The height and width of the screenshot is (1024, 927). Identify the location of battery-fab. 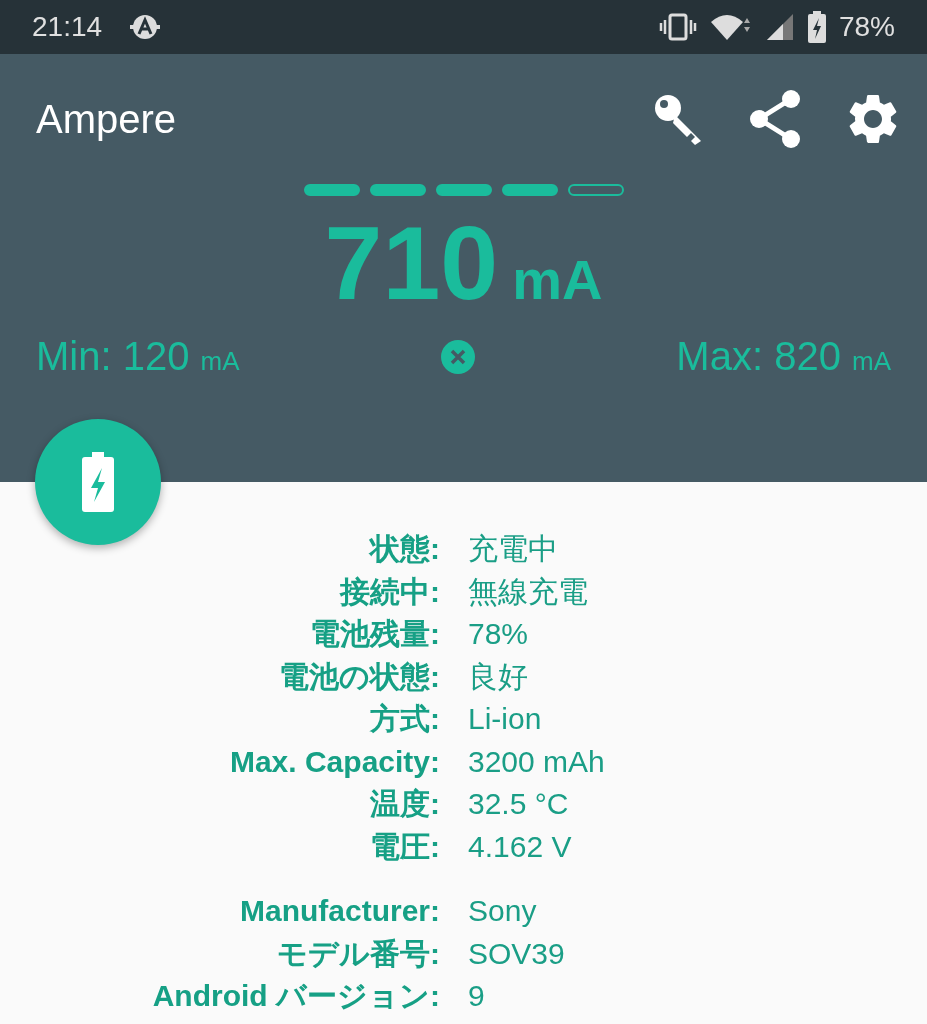
(98, 482).